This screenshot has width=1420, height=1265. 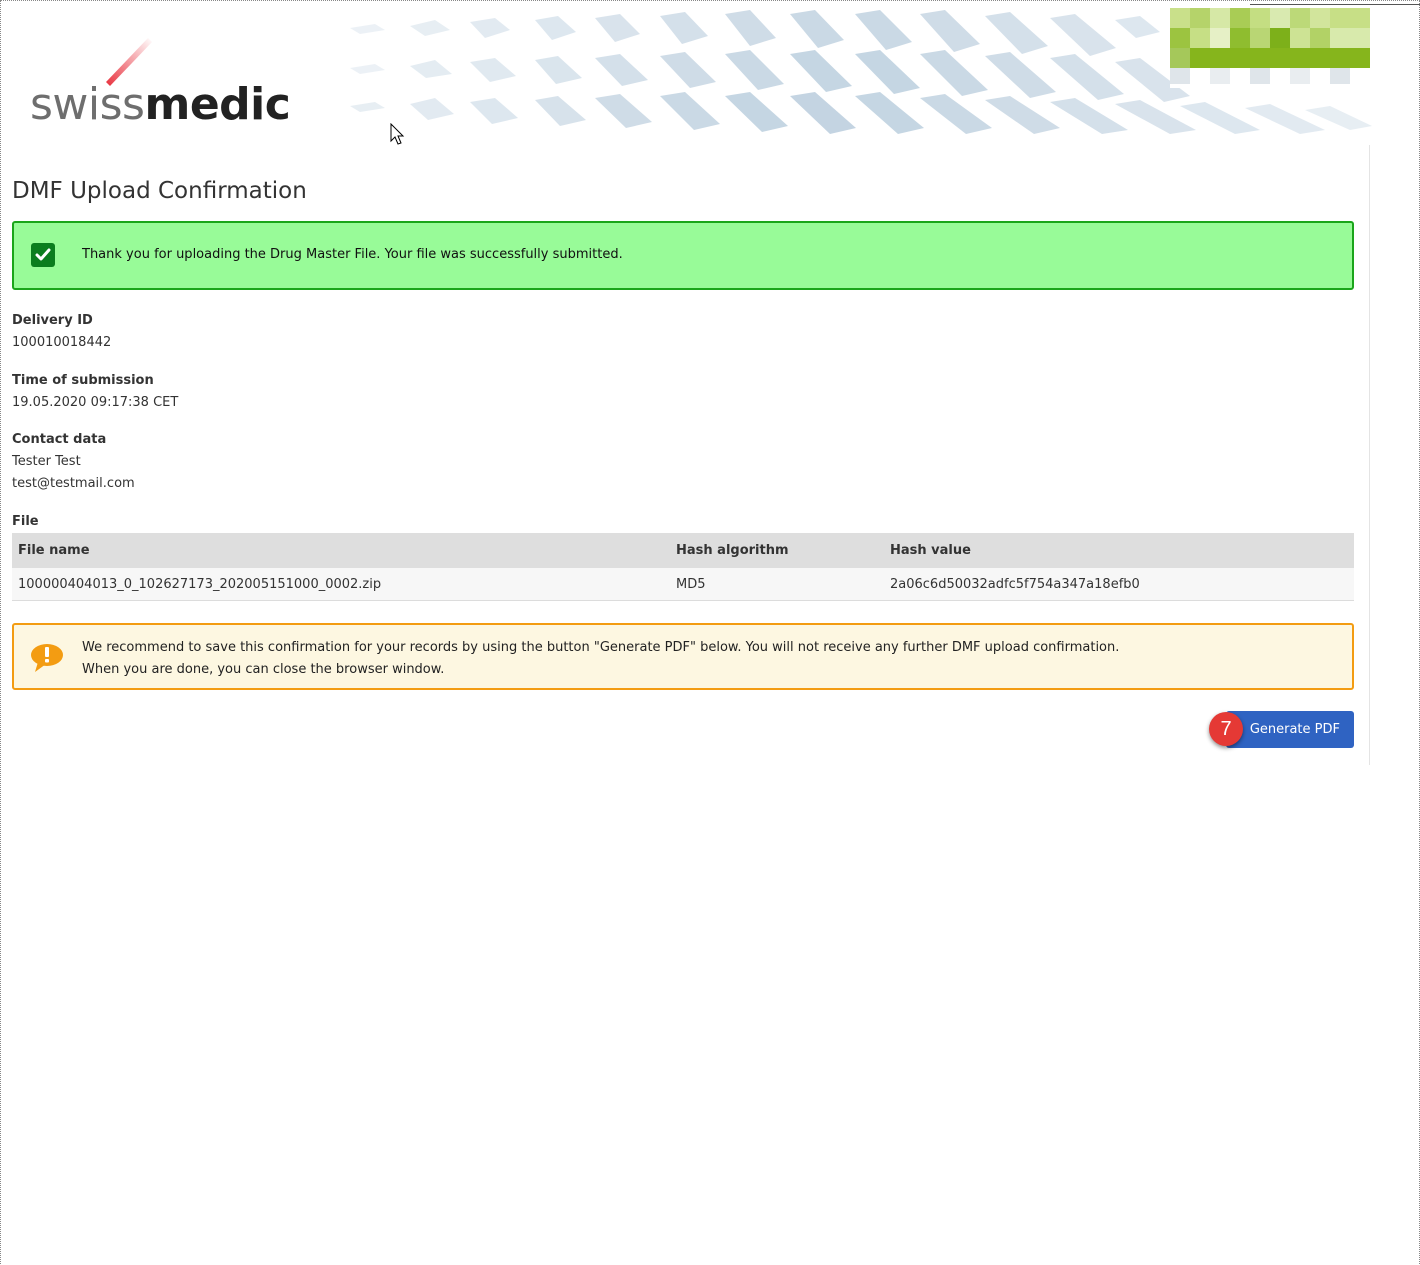 I want to click on mouse-pointer-icon, so click(x=397, y=134).